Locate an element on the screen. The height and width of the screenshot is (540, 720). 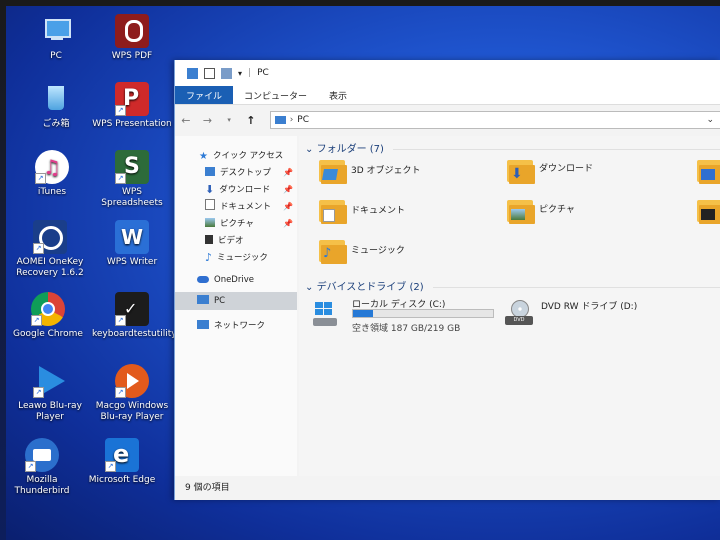
desktop-icon-itunes: ♫ ↗ iTunes is located at coordinates (52, 174).